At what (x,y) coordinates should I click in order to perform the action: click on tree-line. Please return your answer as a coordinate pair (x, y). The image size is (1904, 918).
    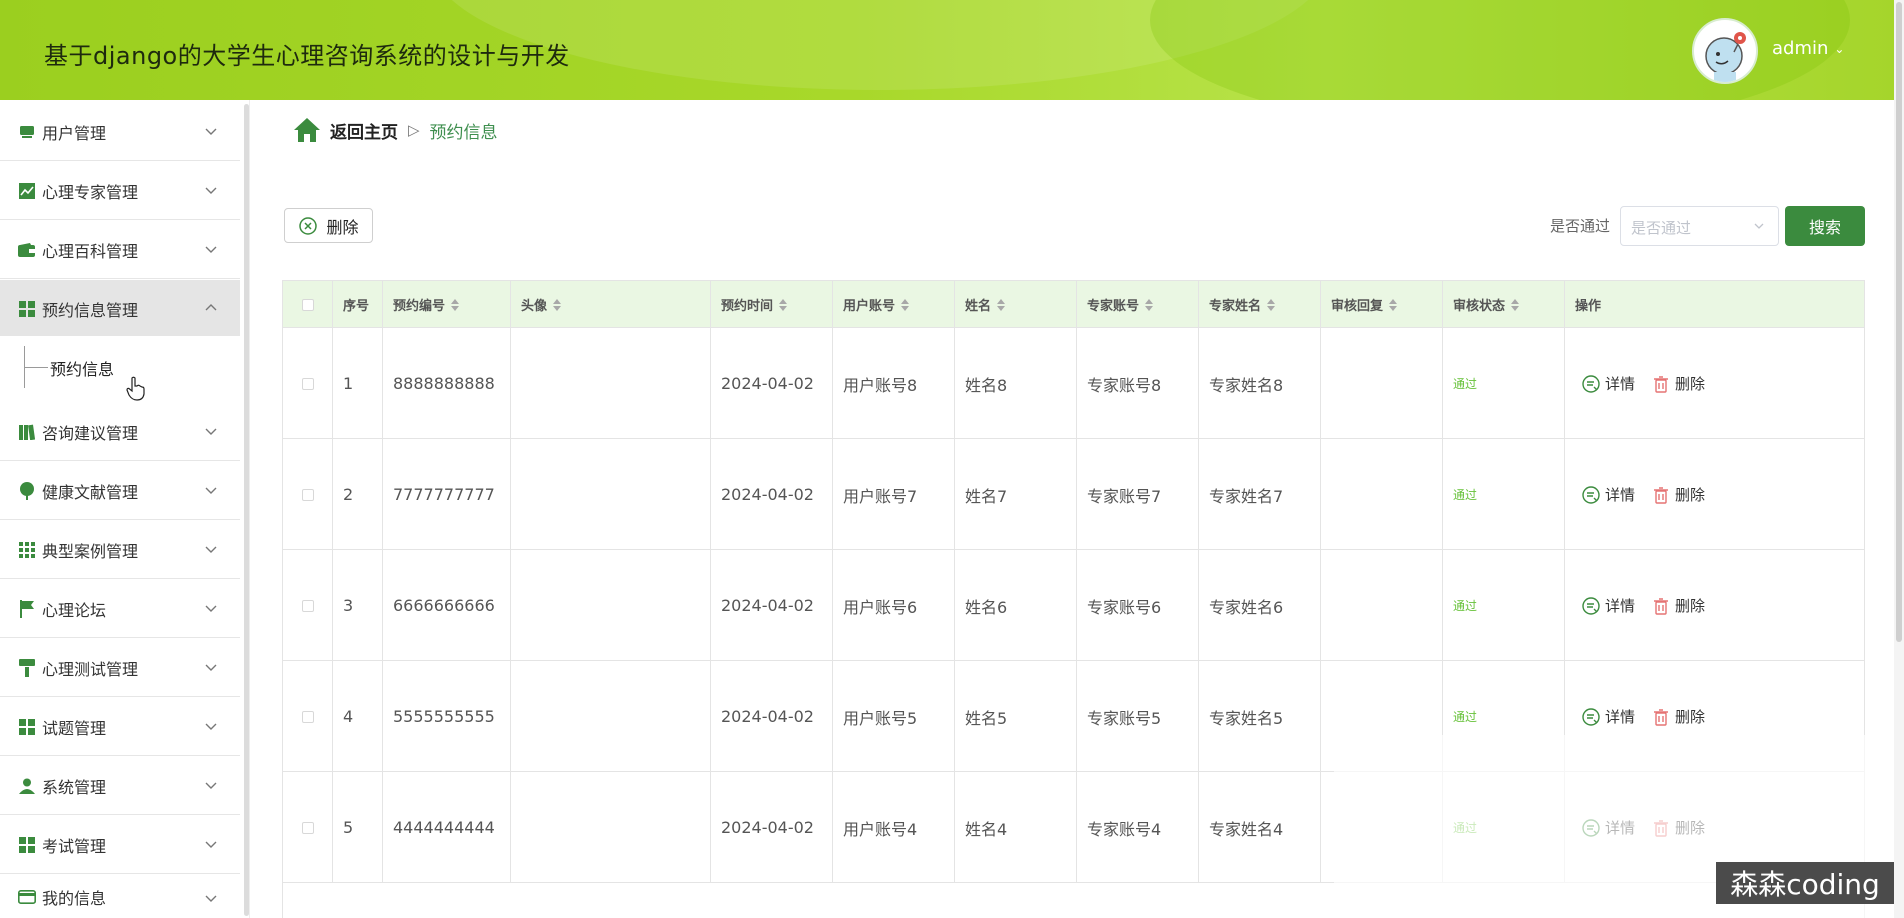
    Looking at the image, I should click on (36, 367).